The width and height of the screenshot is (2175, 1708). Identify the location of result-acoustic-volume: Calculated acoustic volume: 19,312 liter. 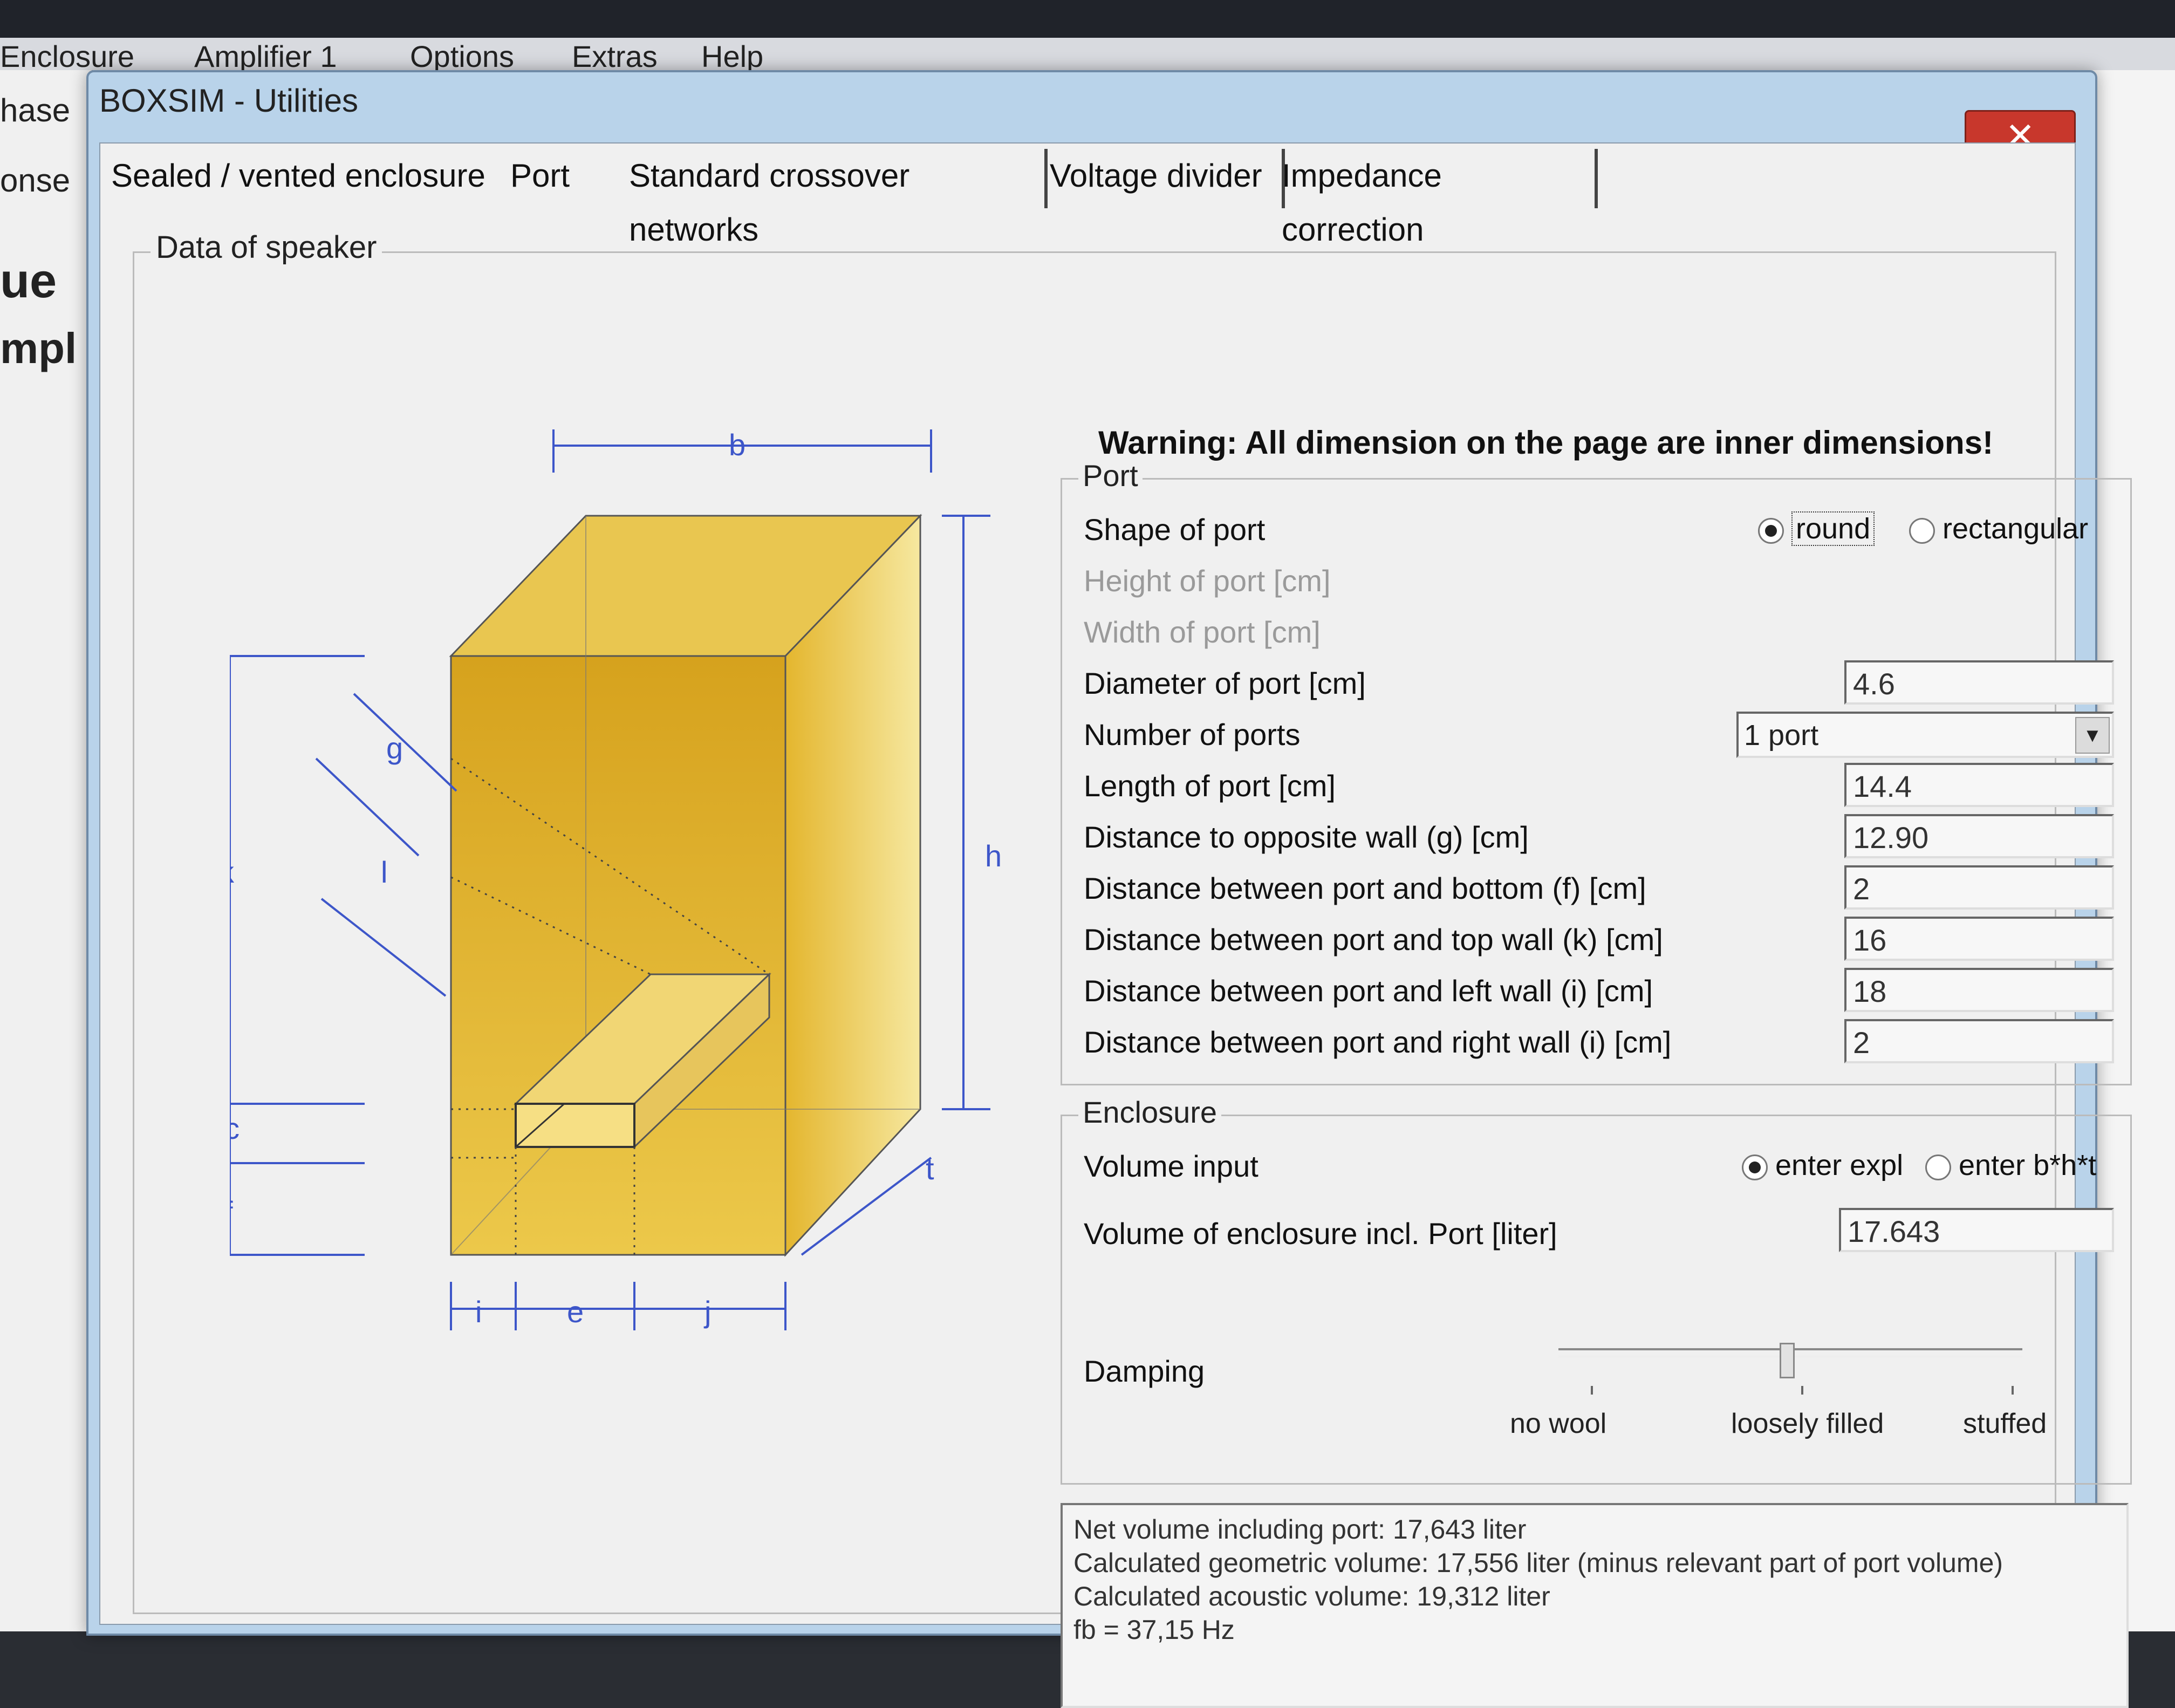
(1312, 1596).